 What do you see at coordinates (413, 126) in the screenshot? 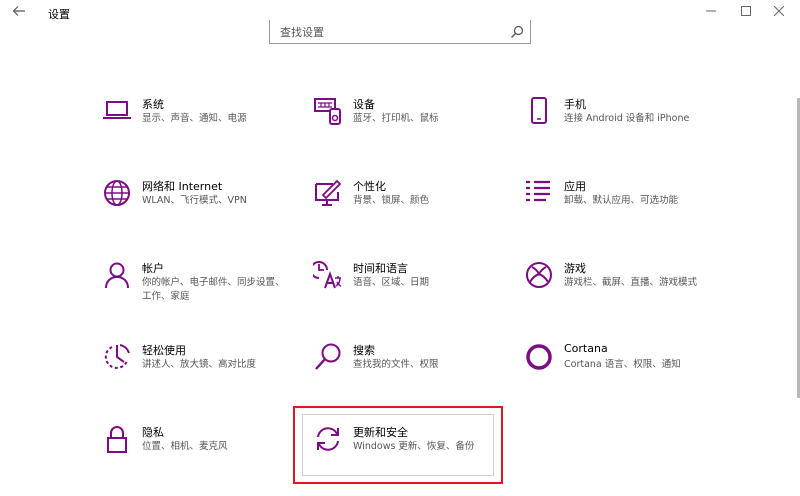
I see `settings-tile-devices: 设备 蓝牙、打印机、鼠标` at bounding box center [413, 126].